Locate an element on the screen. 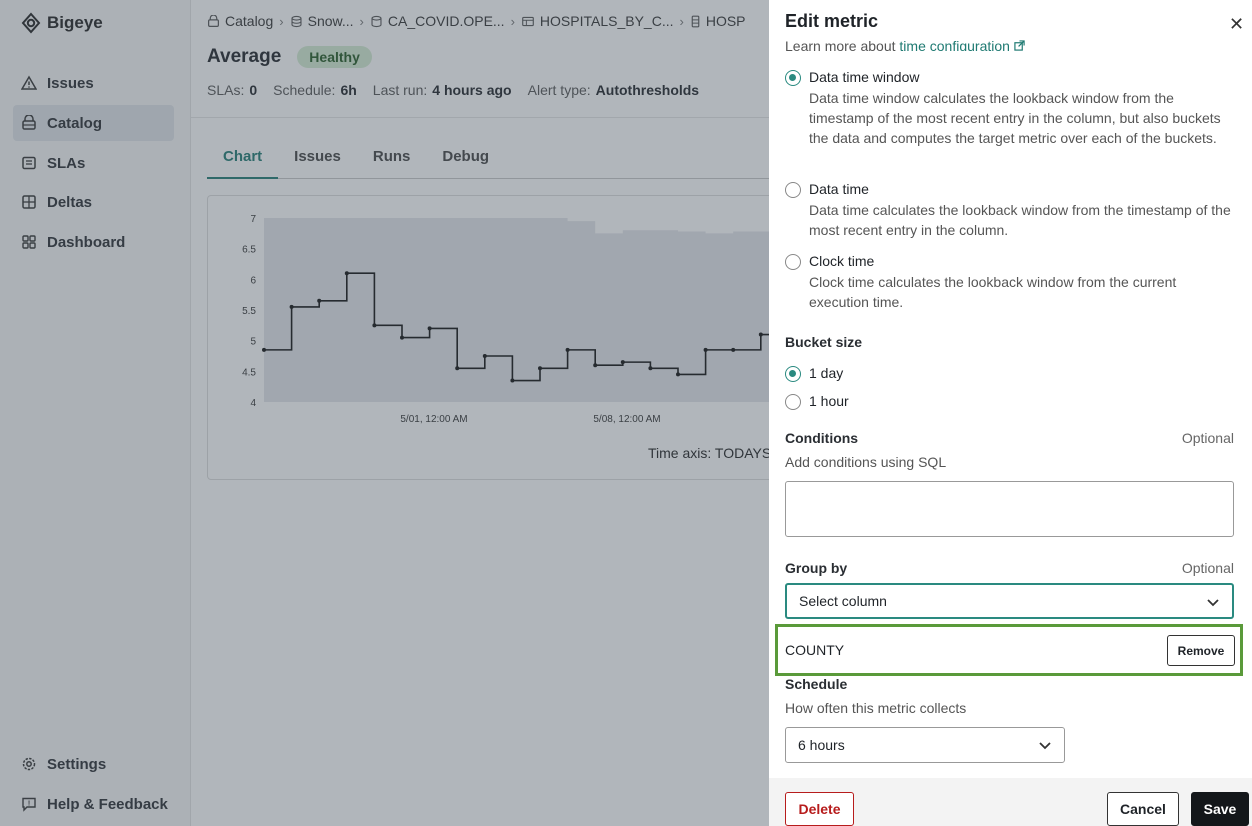  group-by-column-select: Select column is located at coordinates (1009, 601).